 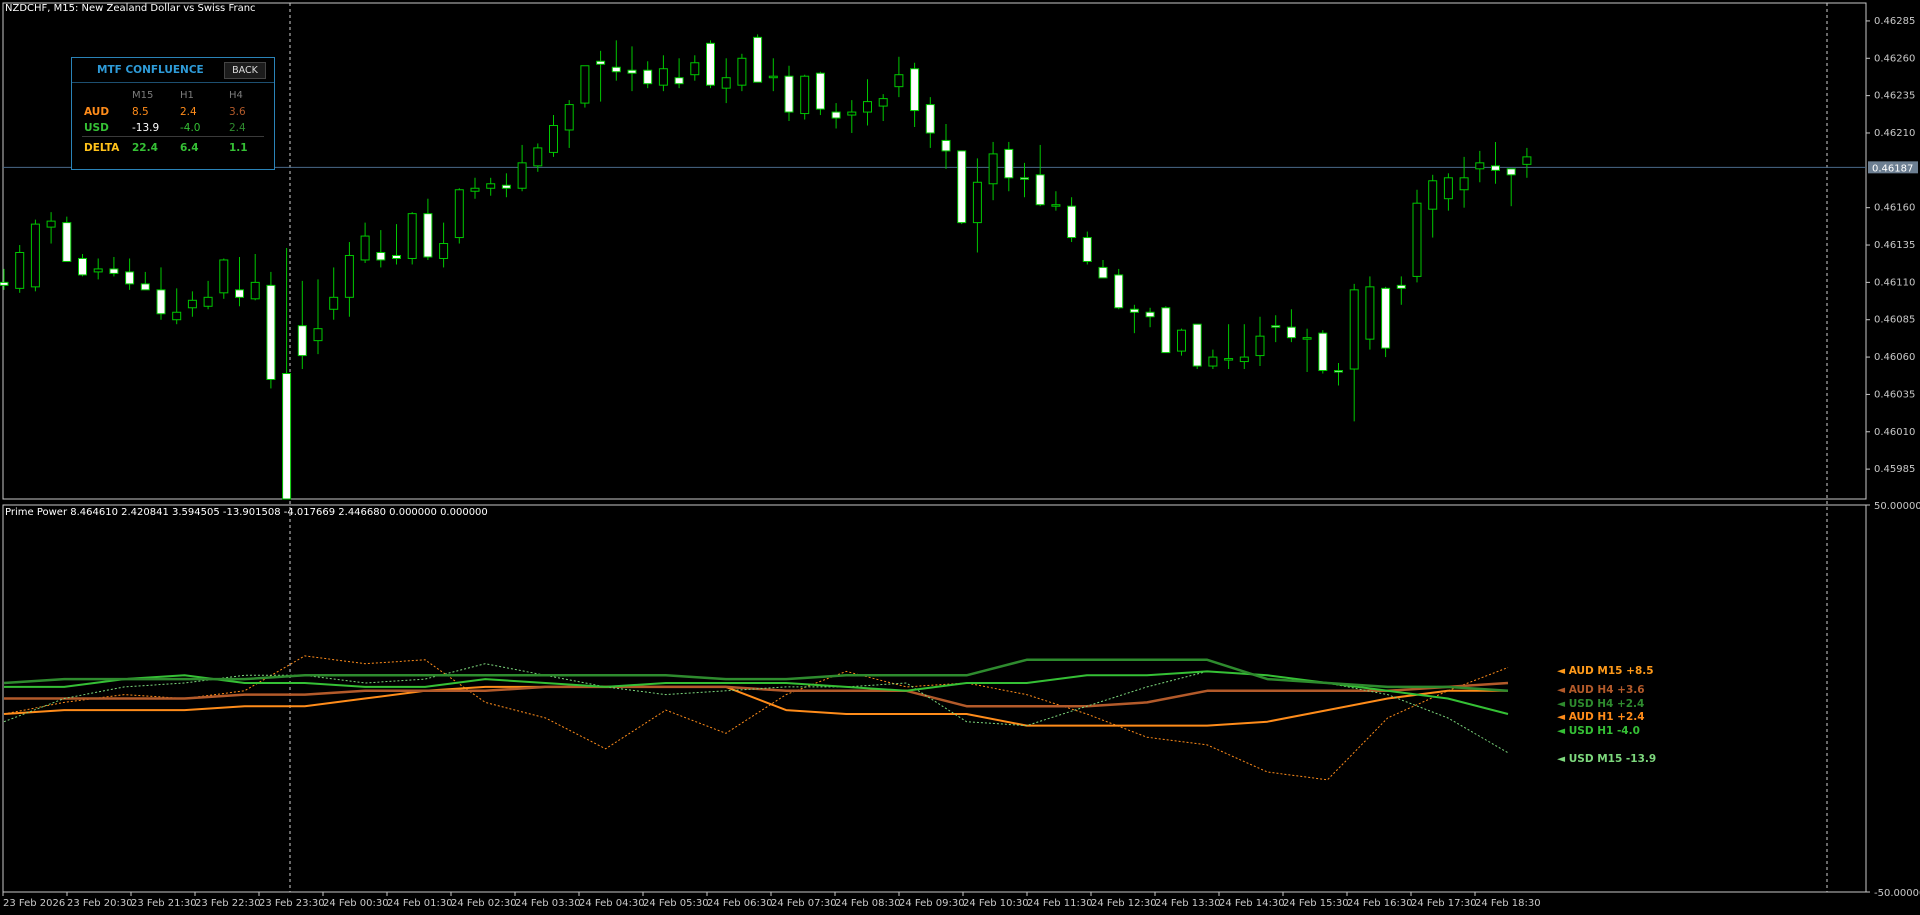 What do you see at coordinates (1894, 133) in the screenshot?
I see `price-tick-label: 0.46210` at bounding box center [1894, 133].